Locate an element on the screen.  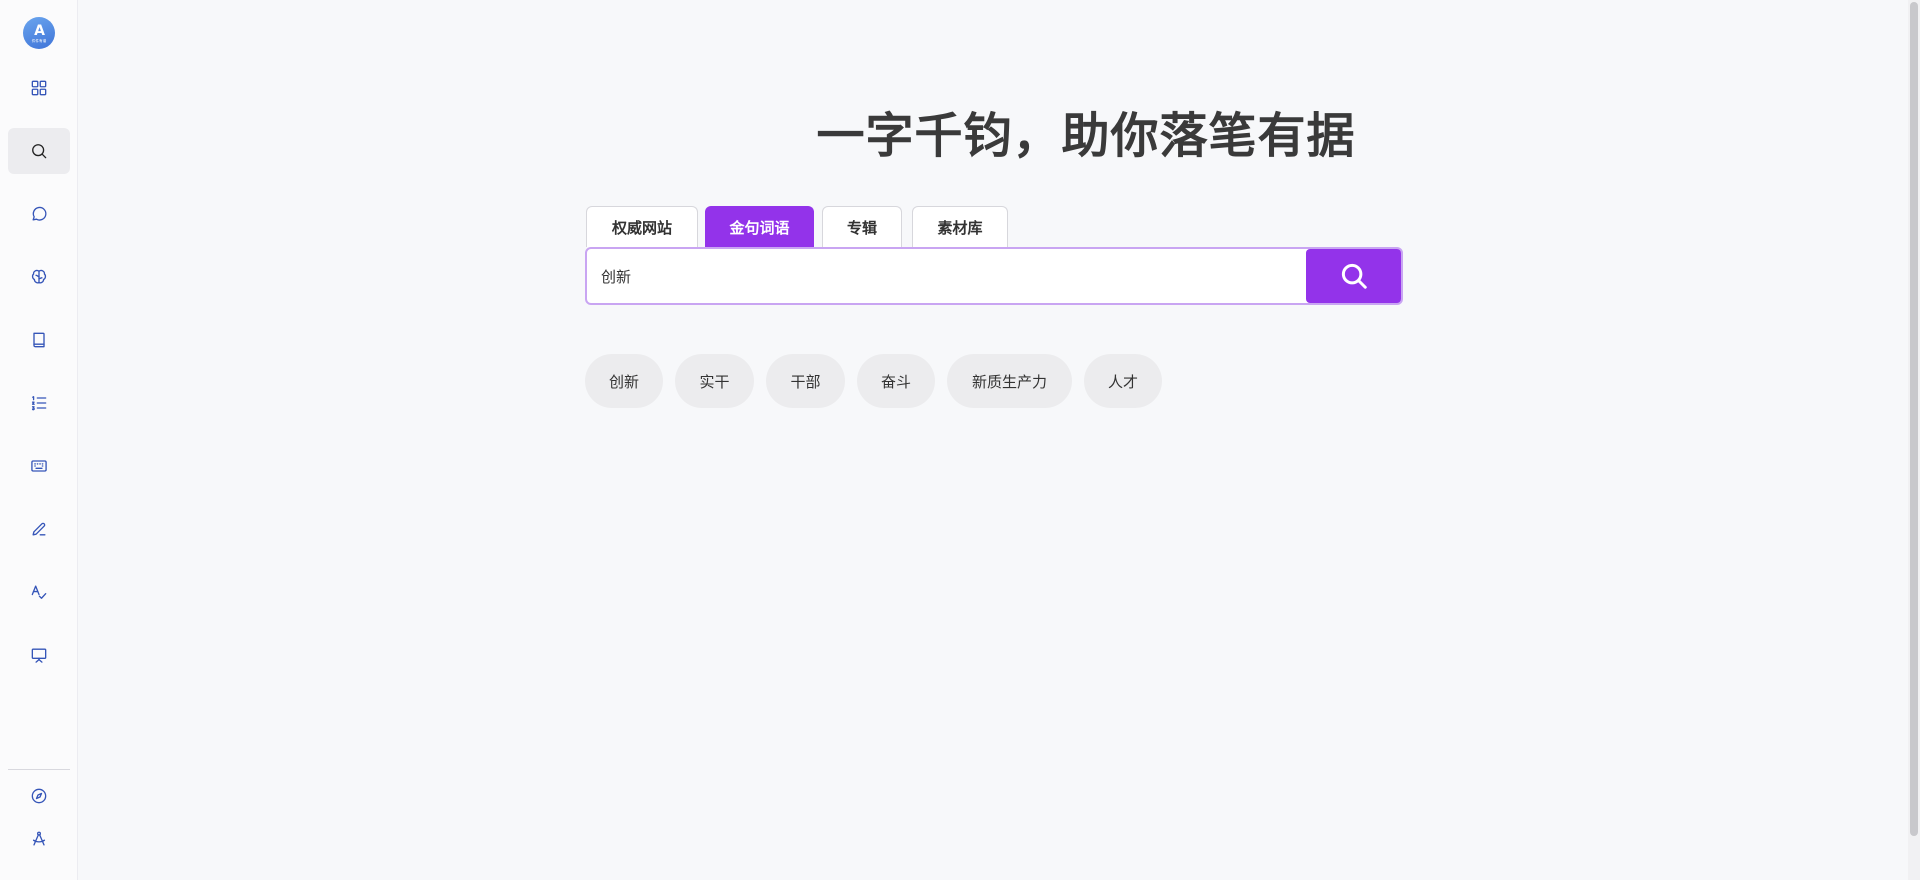
ordered-list-icon is located at coordinates (39, 403).